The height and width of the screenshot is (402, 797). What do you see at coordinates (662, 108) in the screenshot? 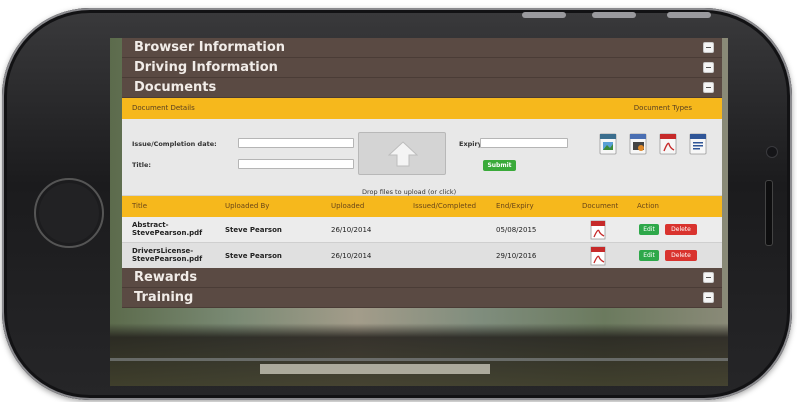
I see `document-types-label: Document Types` at bounding box center [662, 108].